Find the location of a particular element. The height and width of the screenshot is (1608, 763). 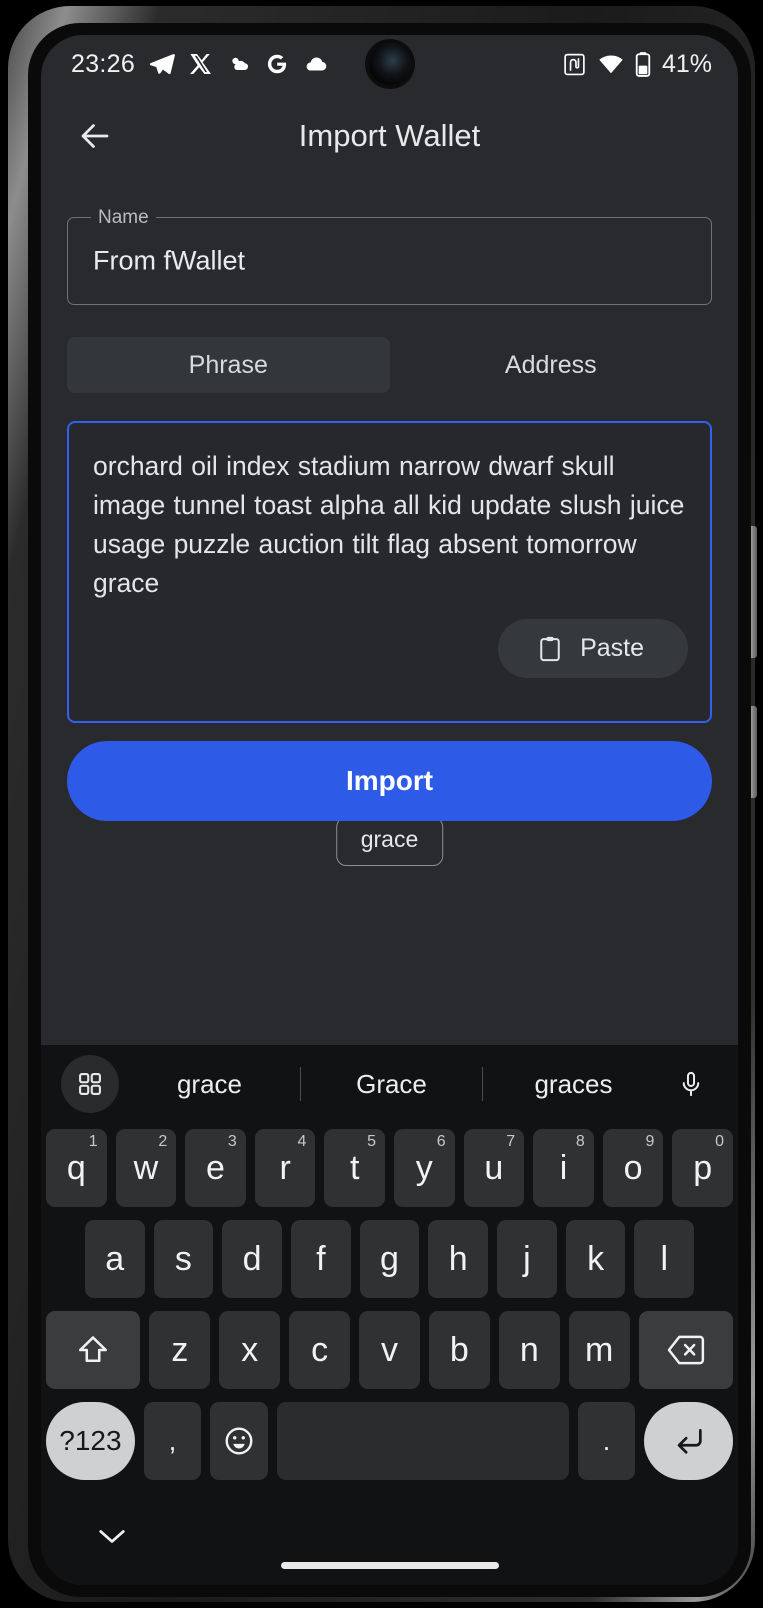

key-q-number: 1 is located at coordinates (93, 1141).